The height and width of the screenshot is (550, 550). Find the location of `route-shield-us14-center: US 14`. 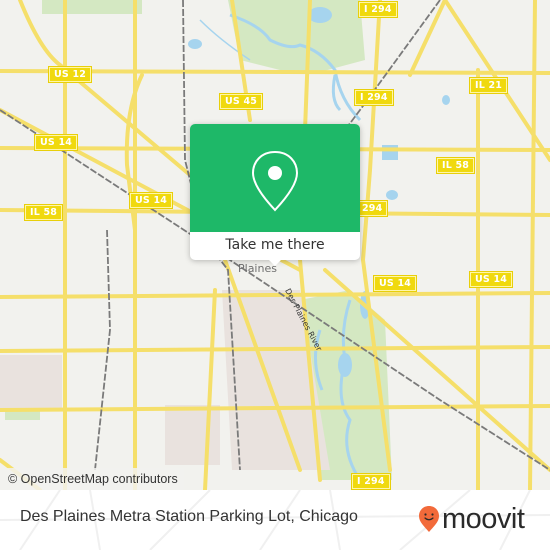

route-shield-us14-center: US 14 is located at coordinates (151, 200).